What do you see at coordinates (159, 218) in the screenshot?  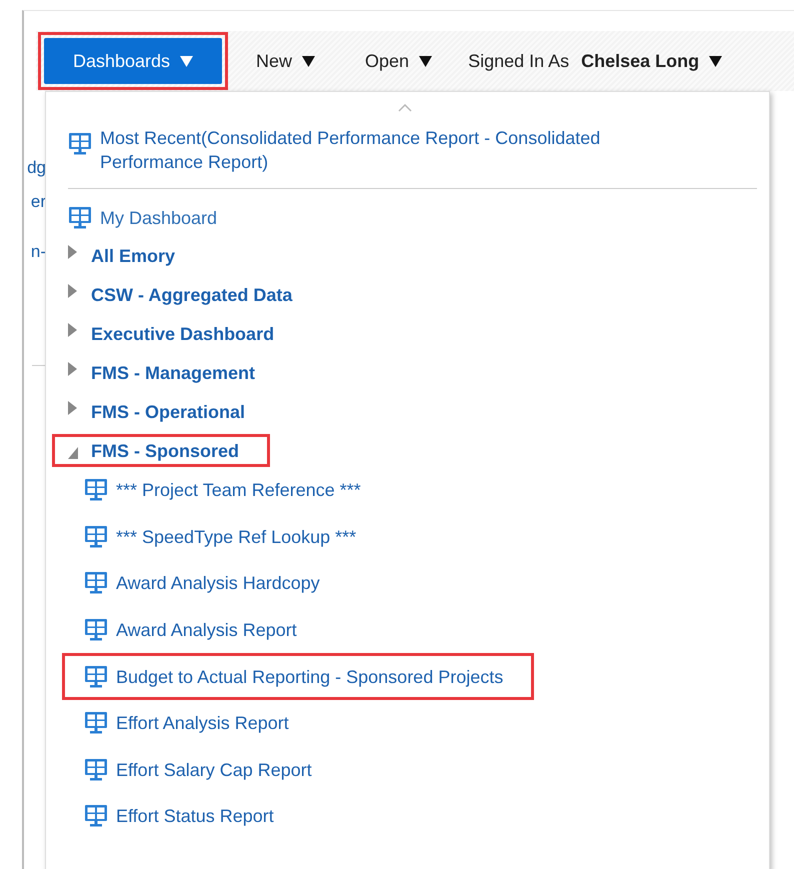 I see `menu-item: My Dashboard` at bounding box center [159, 218].